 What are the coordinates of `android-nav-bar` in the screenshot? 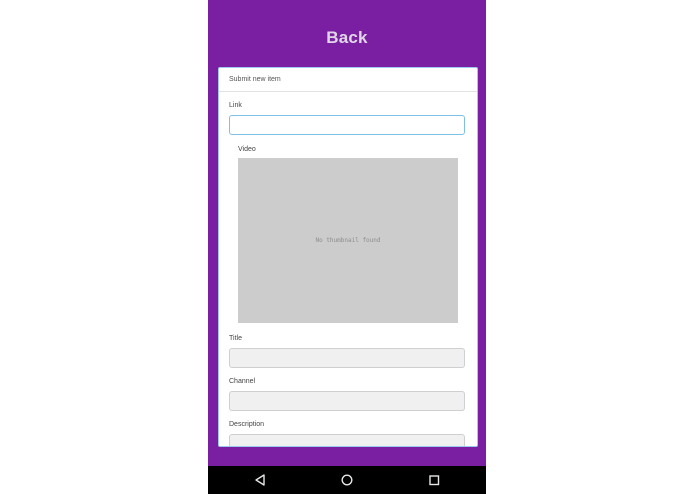 It's located at (347, 480).